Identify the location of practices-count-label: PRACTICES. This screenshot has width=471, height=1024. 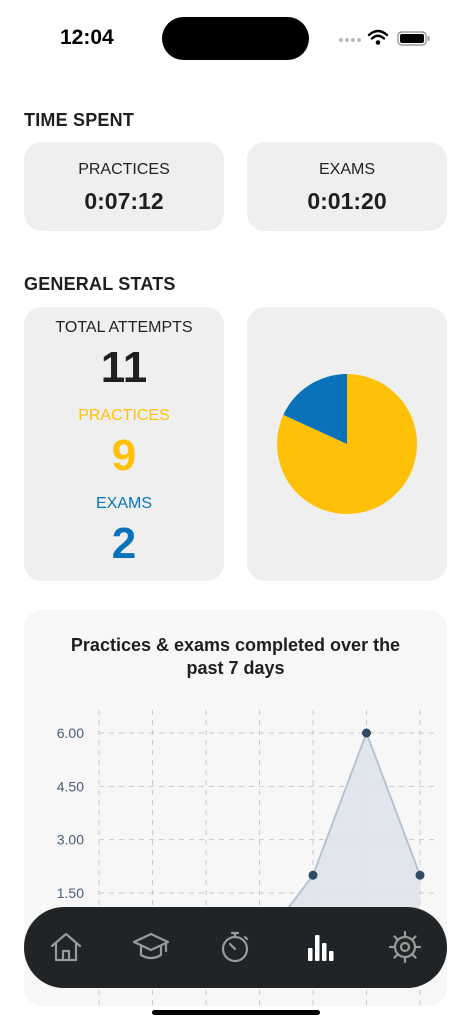
(124, 415).